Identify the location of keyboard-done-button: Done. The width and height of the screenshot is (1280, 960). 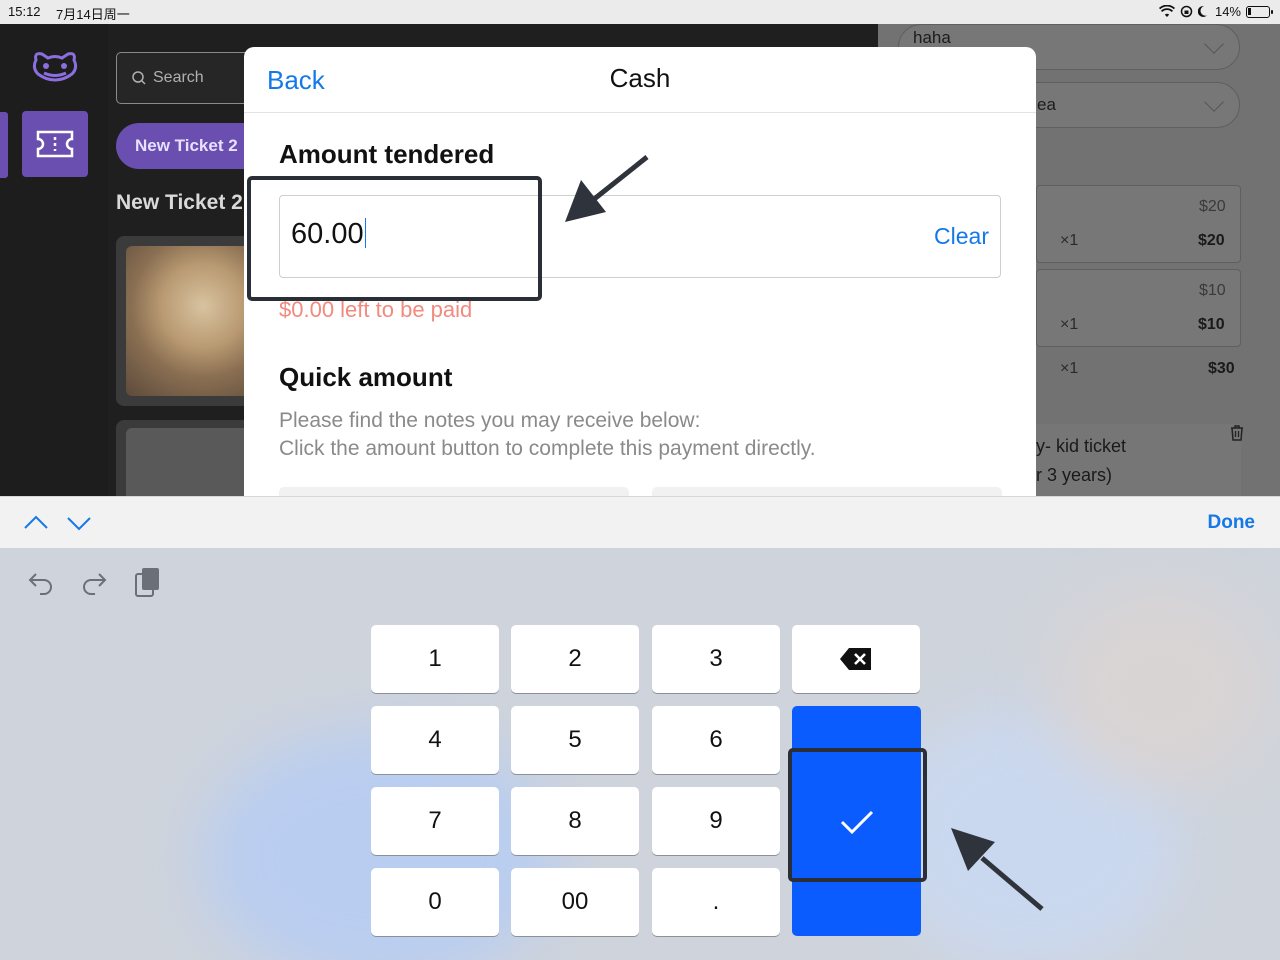
(1232, 523).